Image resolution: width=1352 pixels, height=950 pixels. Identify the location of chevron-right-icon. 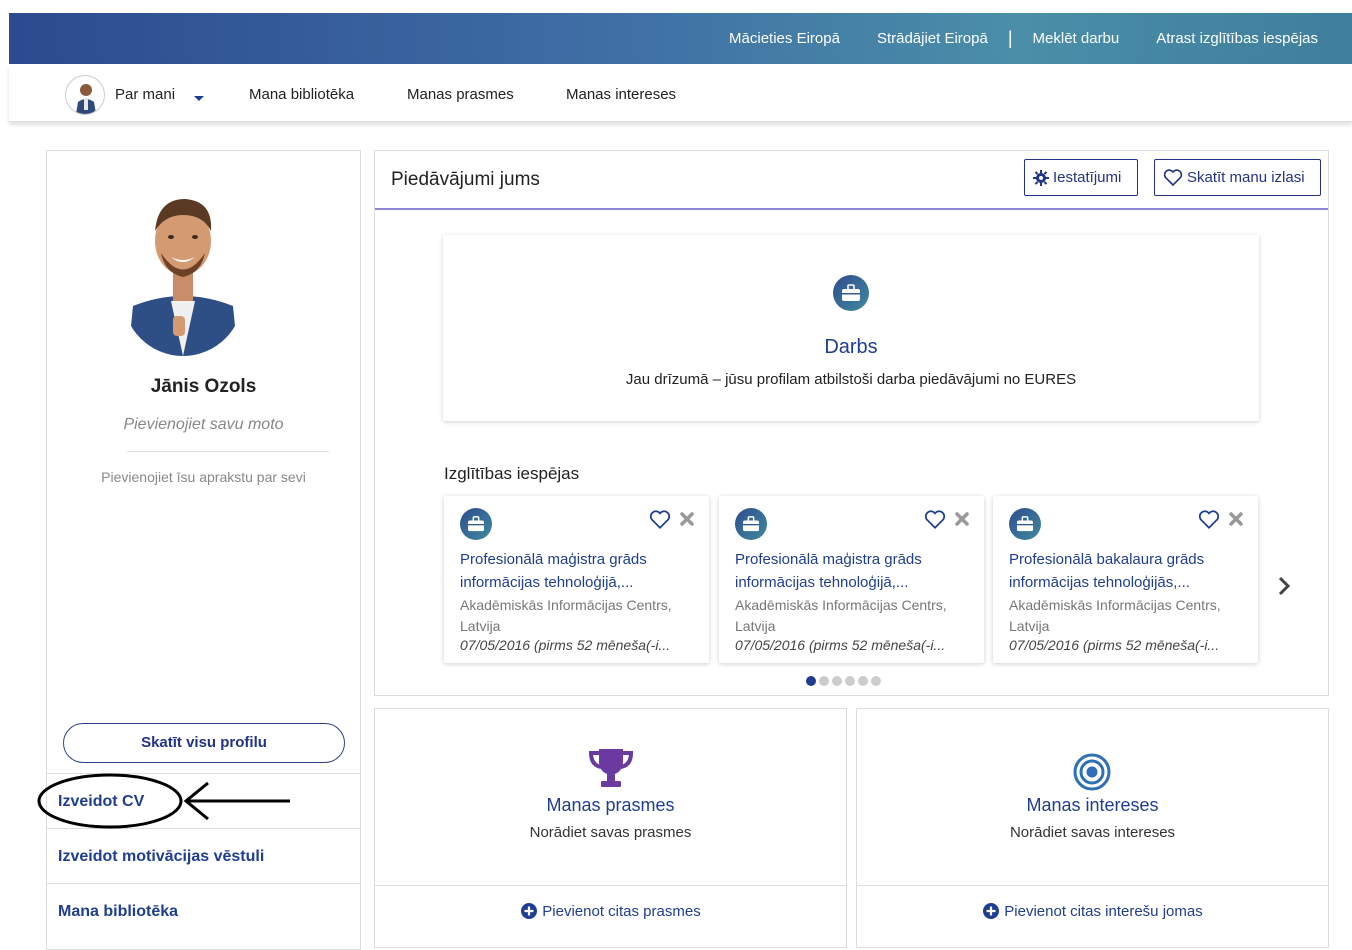
(1284, 589).